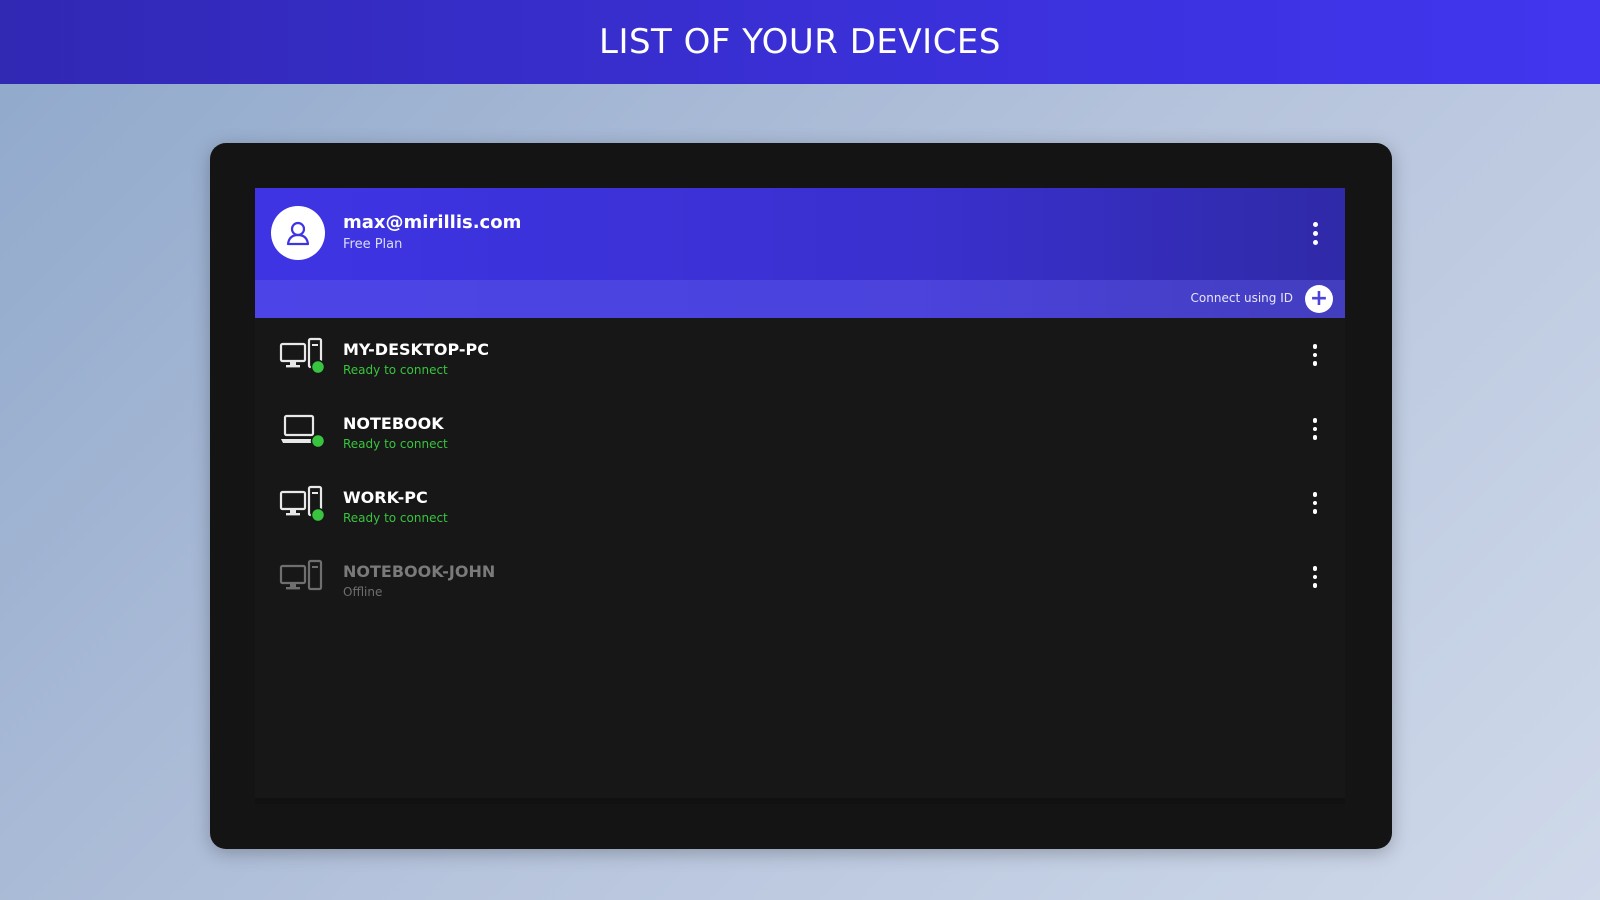 Image resolution: width=1600 pixels, height=900 pixels. I want to click on connect-using-id-label: Connect using ID, so click(1242, 298).